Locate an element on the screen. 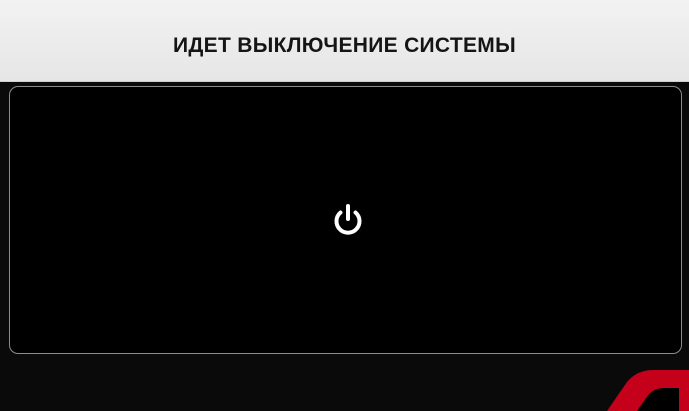 The width and height of the screenshot is (689, 411). shutdown-title: ИДЕТ ВЫКЛЮЧЕНИЕ СИСТЕМЫ is located at coordinates (344, 45).